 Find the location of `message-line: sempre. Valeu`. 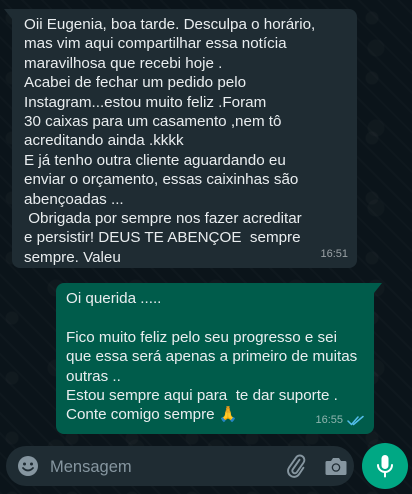

message-line: sempre. Valeu is located at coordinates (72, 257).